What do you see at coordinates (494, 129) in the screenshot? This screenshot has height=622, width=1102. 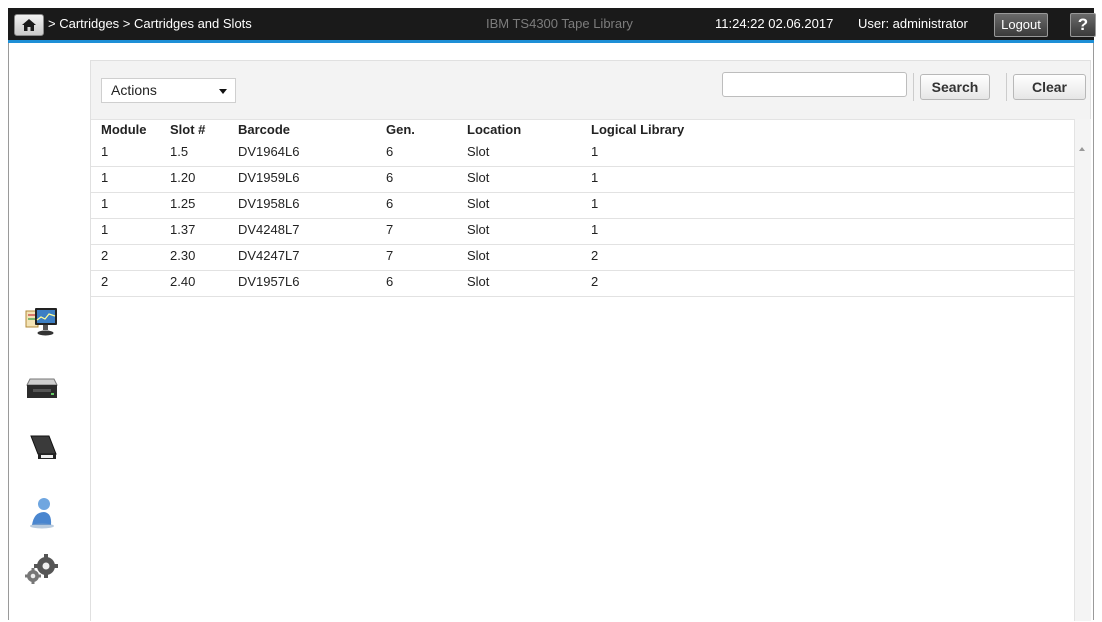 I see `column-header-location: Location` at bounding box center [494, 129].